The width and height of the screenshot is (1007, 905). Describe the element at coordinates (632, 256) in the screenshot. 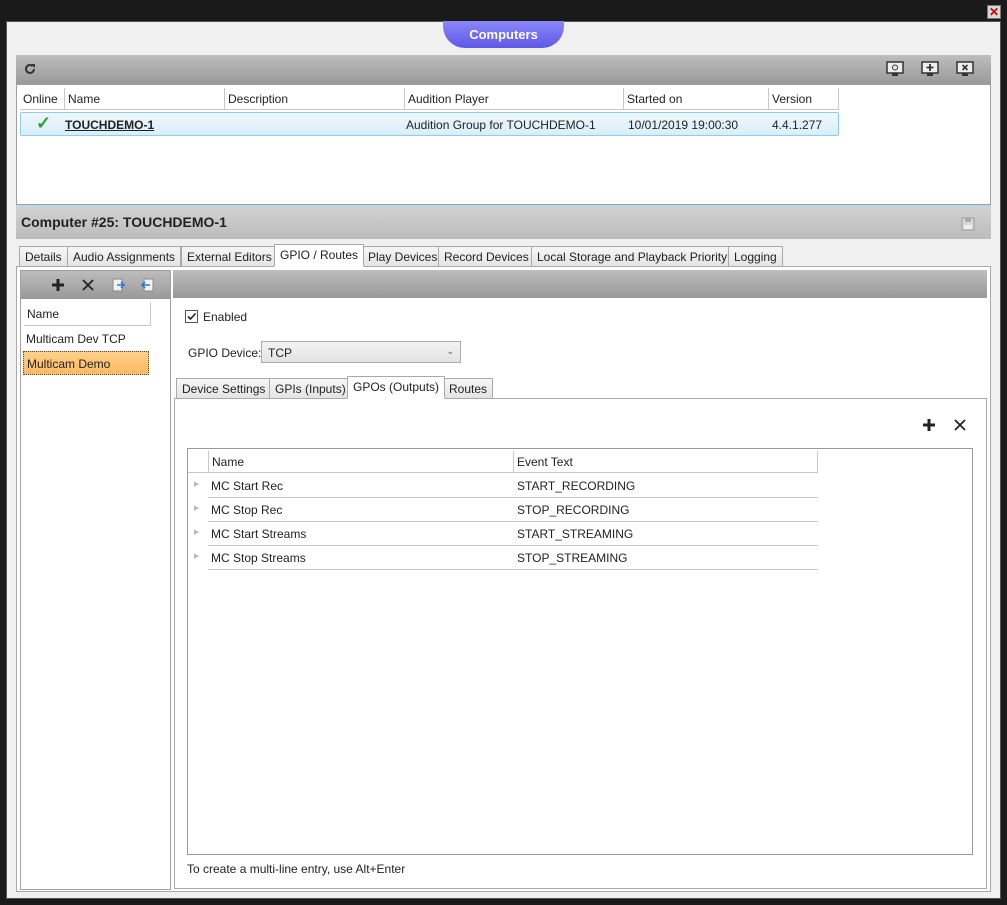

I see `tab-local-storage: Local Storage and Playback Priority` at that location.